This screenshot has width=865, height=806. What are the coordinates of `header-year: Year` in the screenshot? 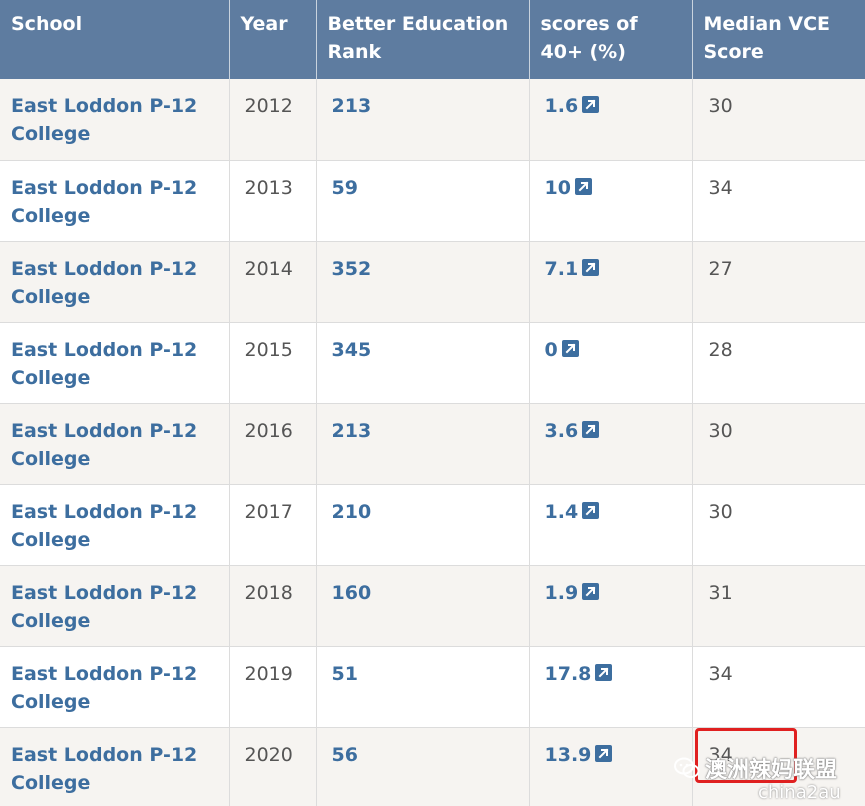 It's located at (273, 39).